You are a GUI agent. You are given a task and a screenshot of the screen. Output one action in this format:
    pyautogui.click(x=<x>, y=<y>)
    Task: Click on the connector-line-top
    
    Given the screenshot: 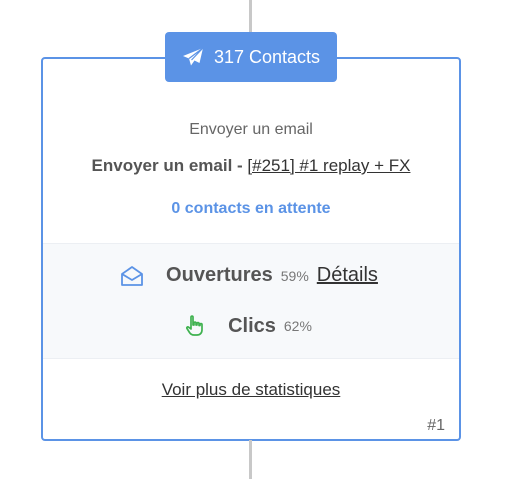 What is the action you would take?
    pyautogui.click(x=250, y=17)
    